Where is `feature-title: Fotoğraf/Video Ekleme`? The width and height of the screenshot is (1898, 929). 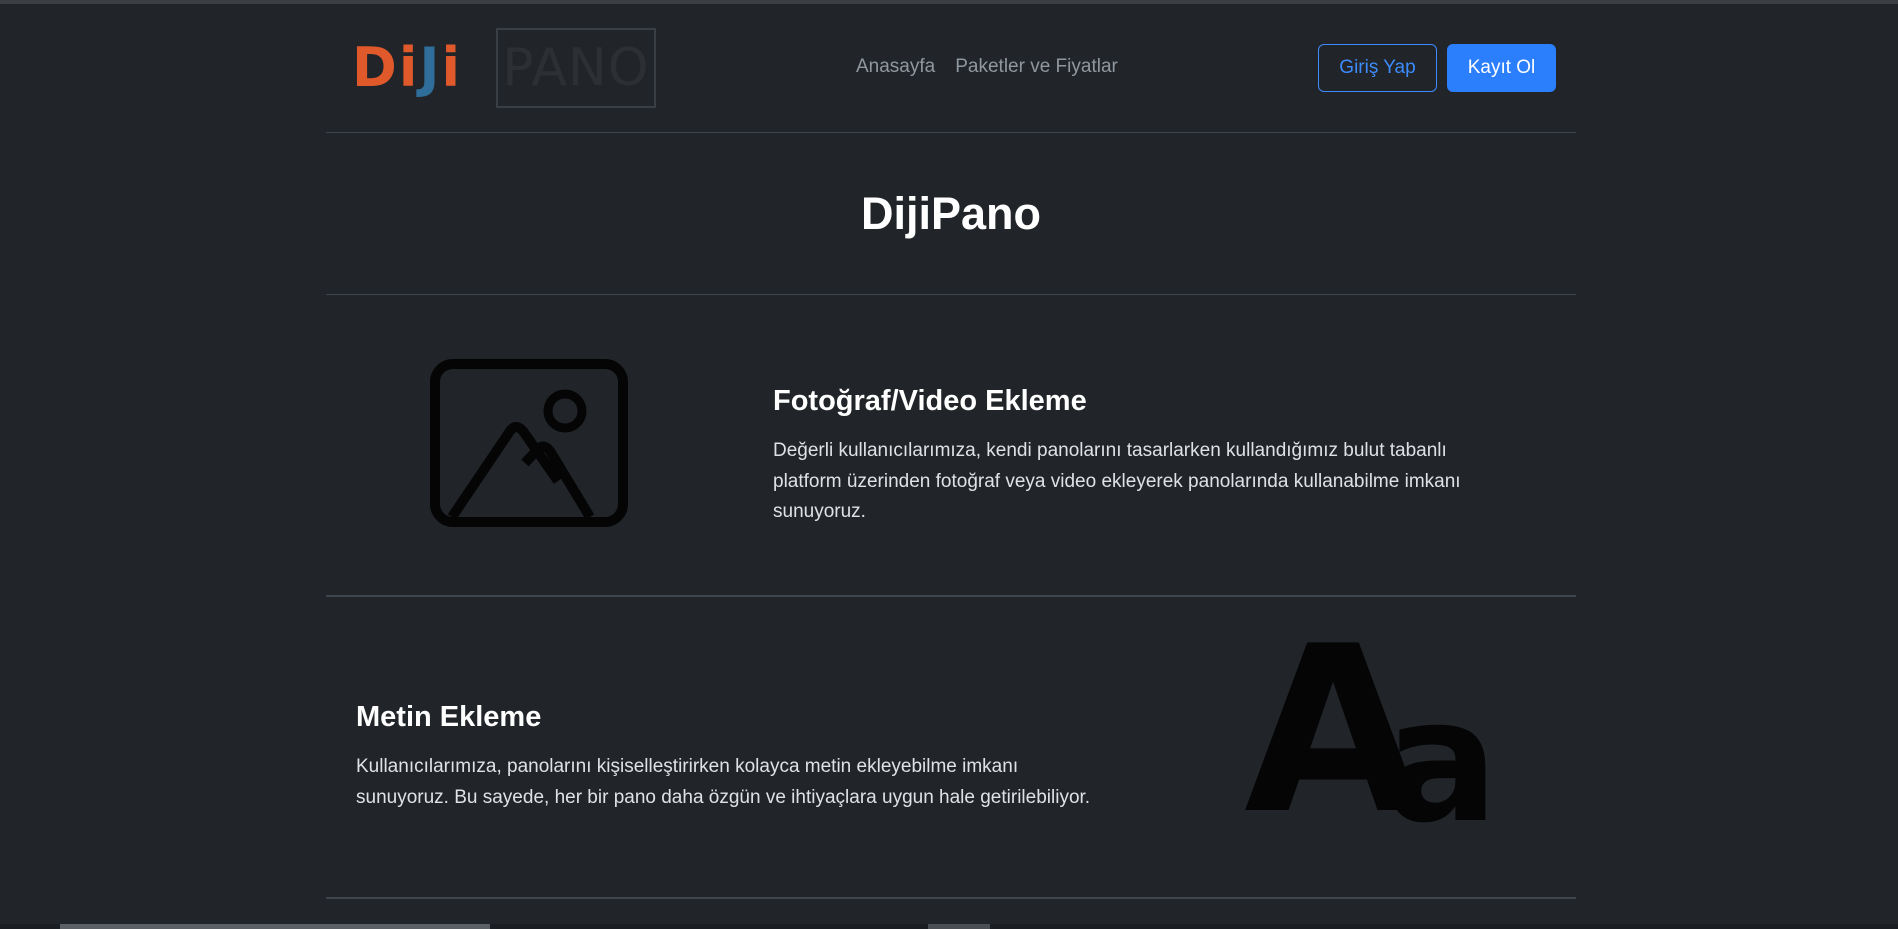 feature-title: Fotoğraf/Video Ekleme is located at coordinates (930, 401).